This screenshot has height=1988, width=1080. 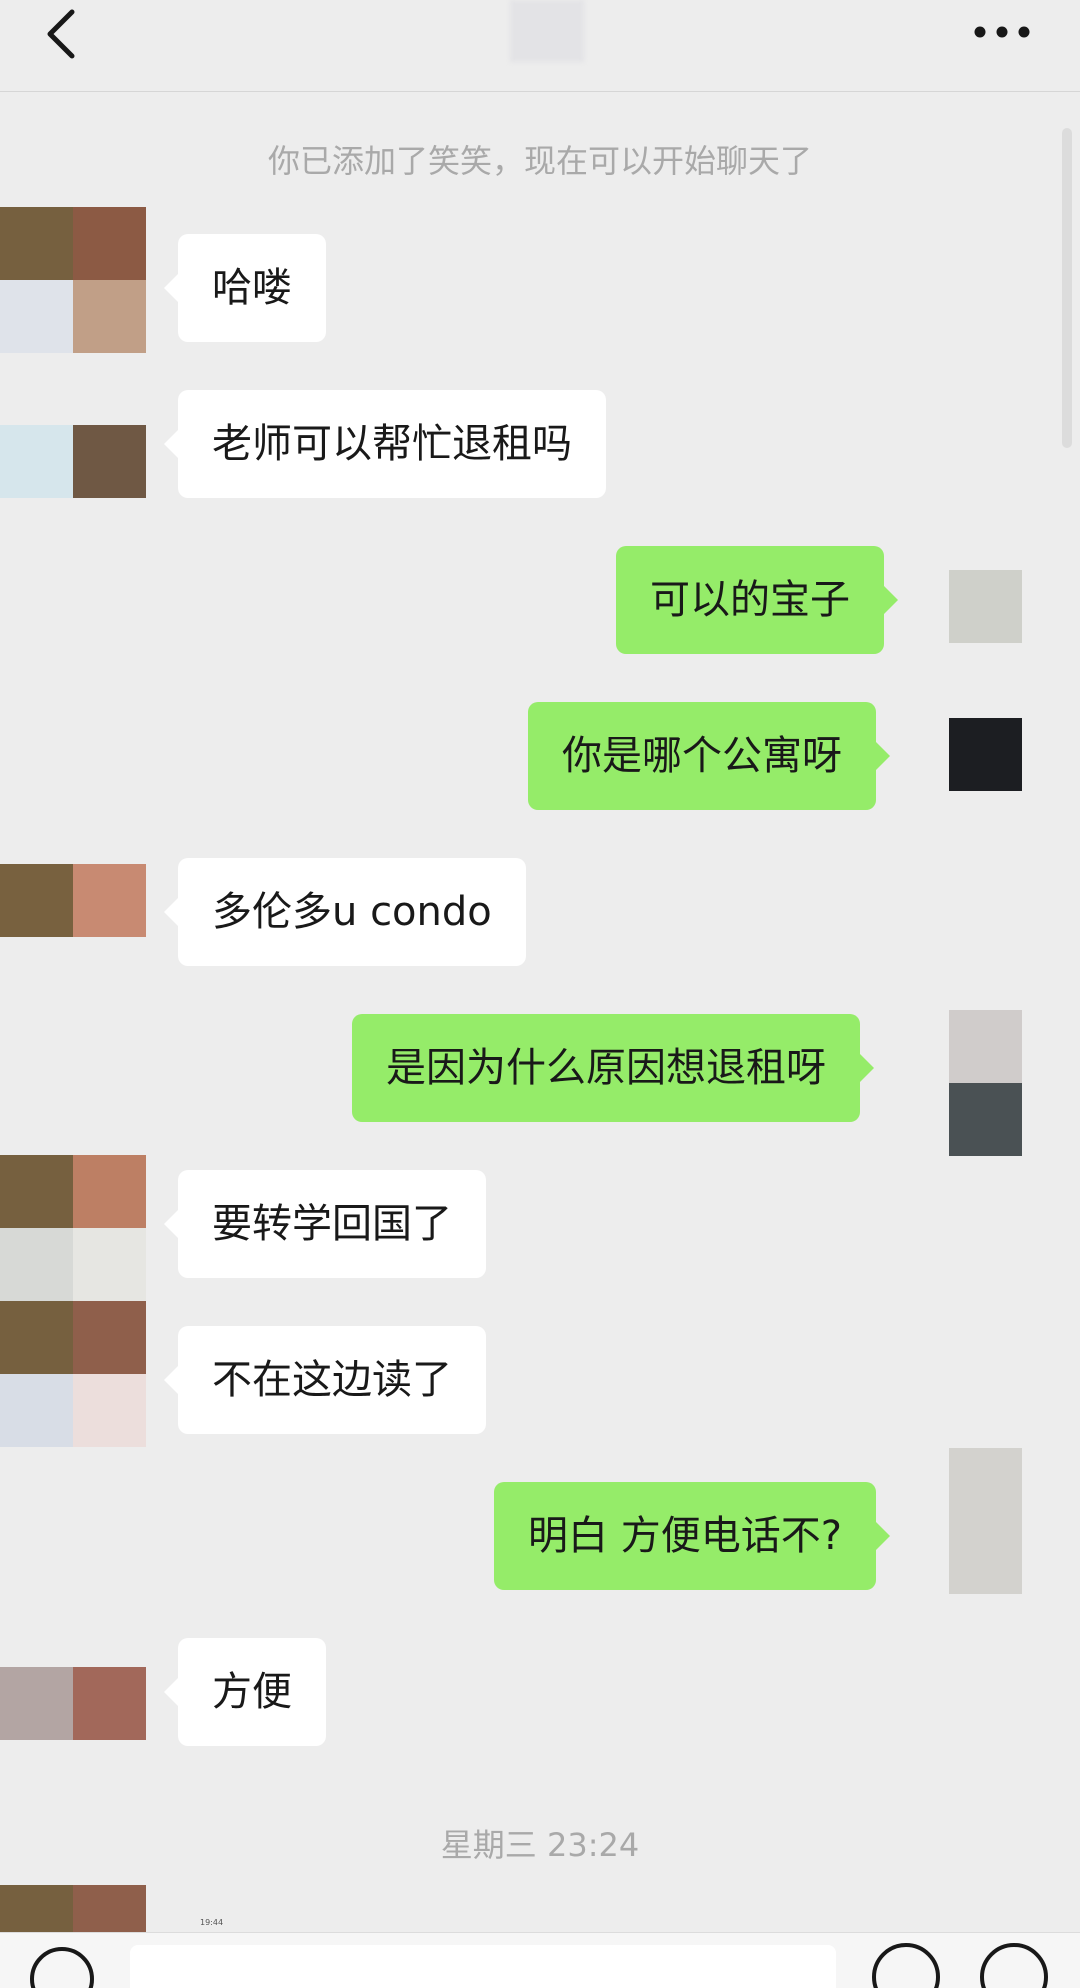 I want to click on ellipsis-icon, so click(x=1002, y=32).